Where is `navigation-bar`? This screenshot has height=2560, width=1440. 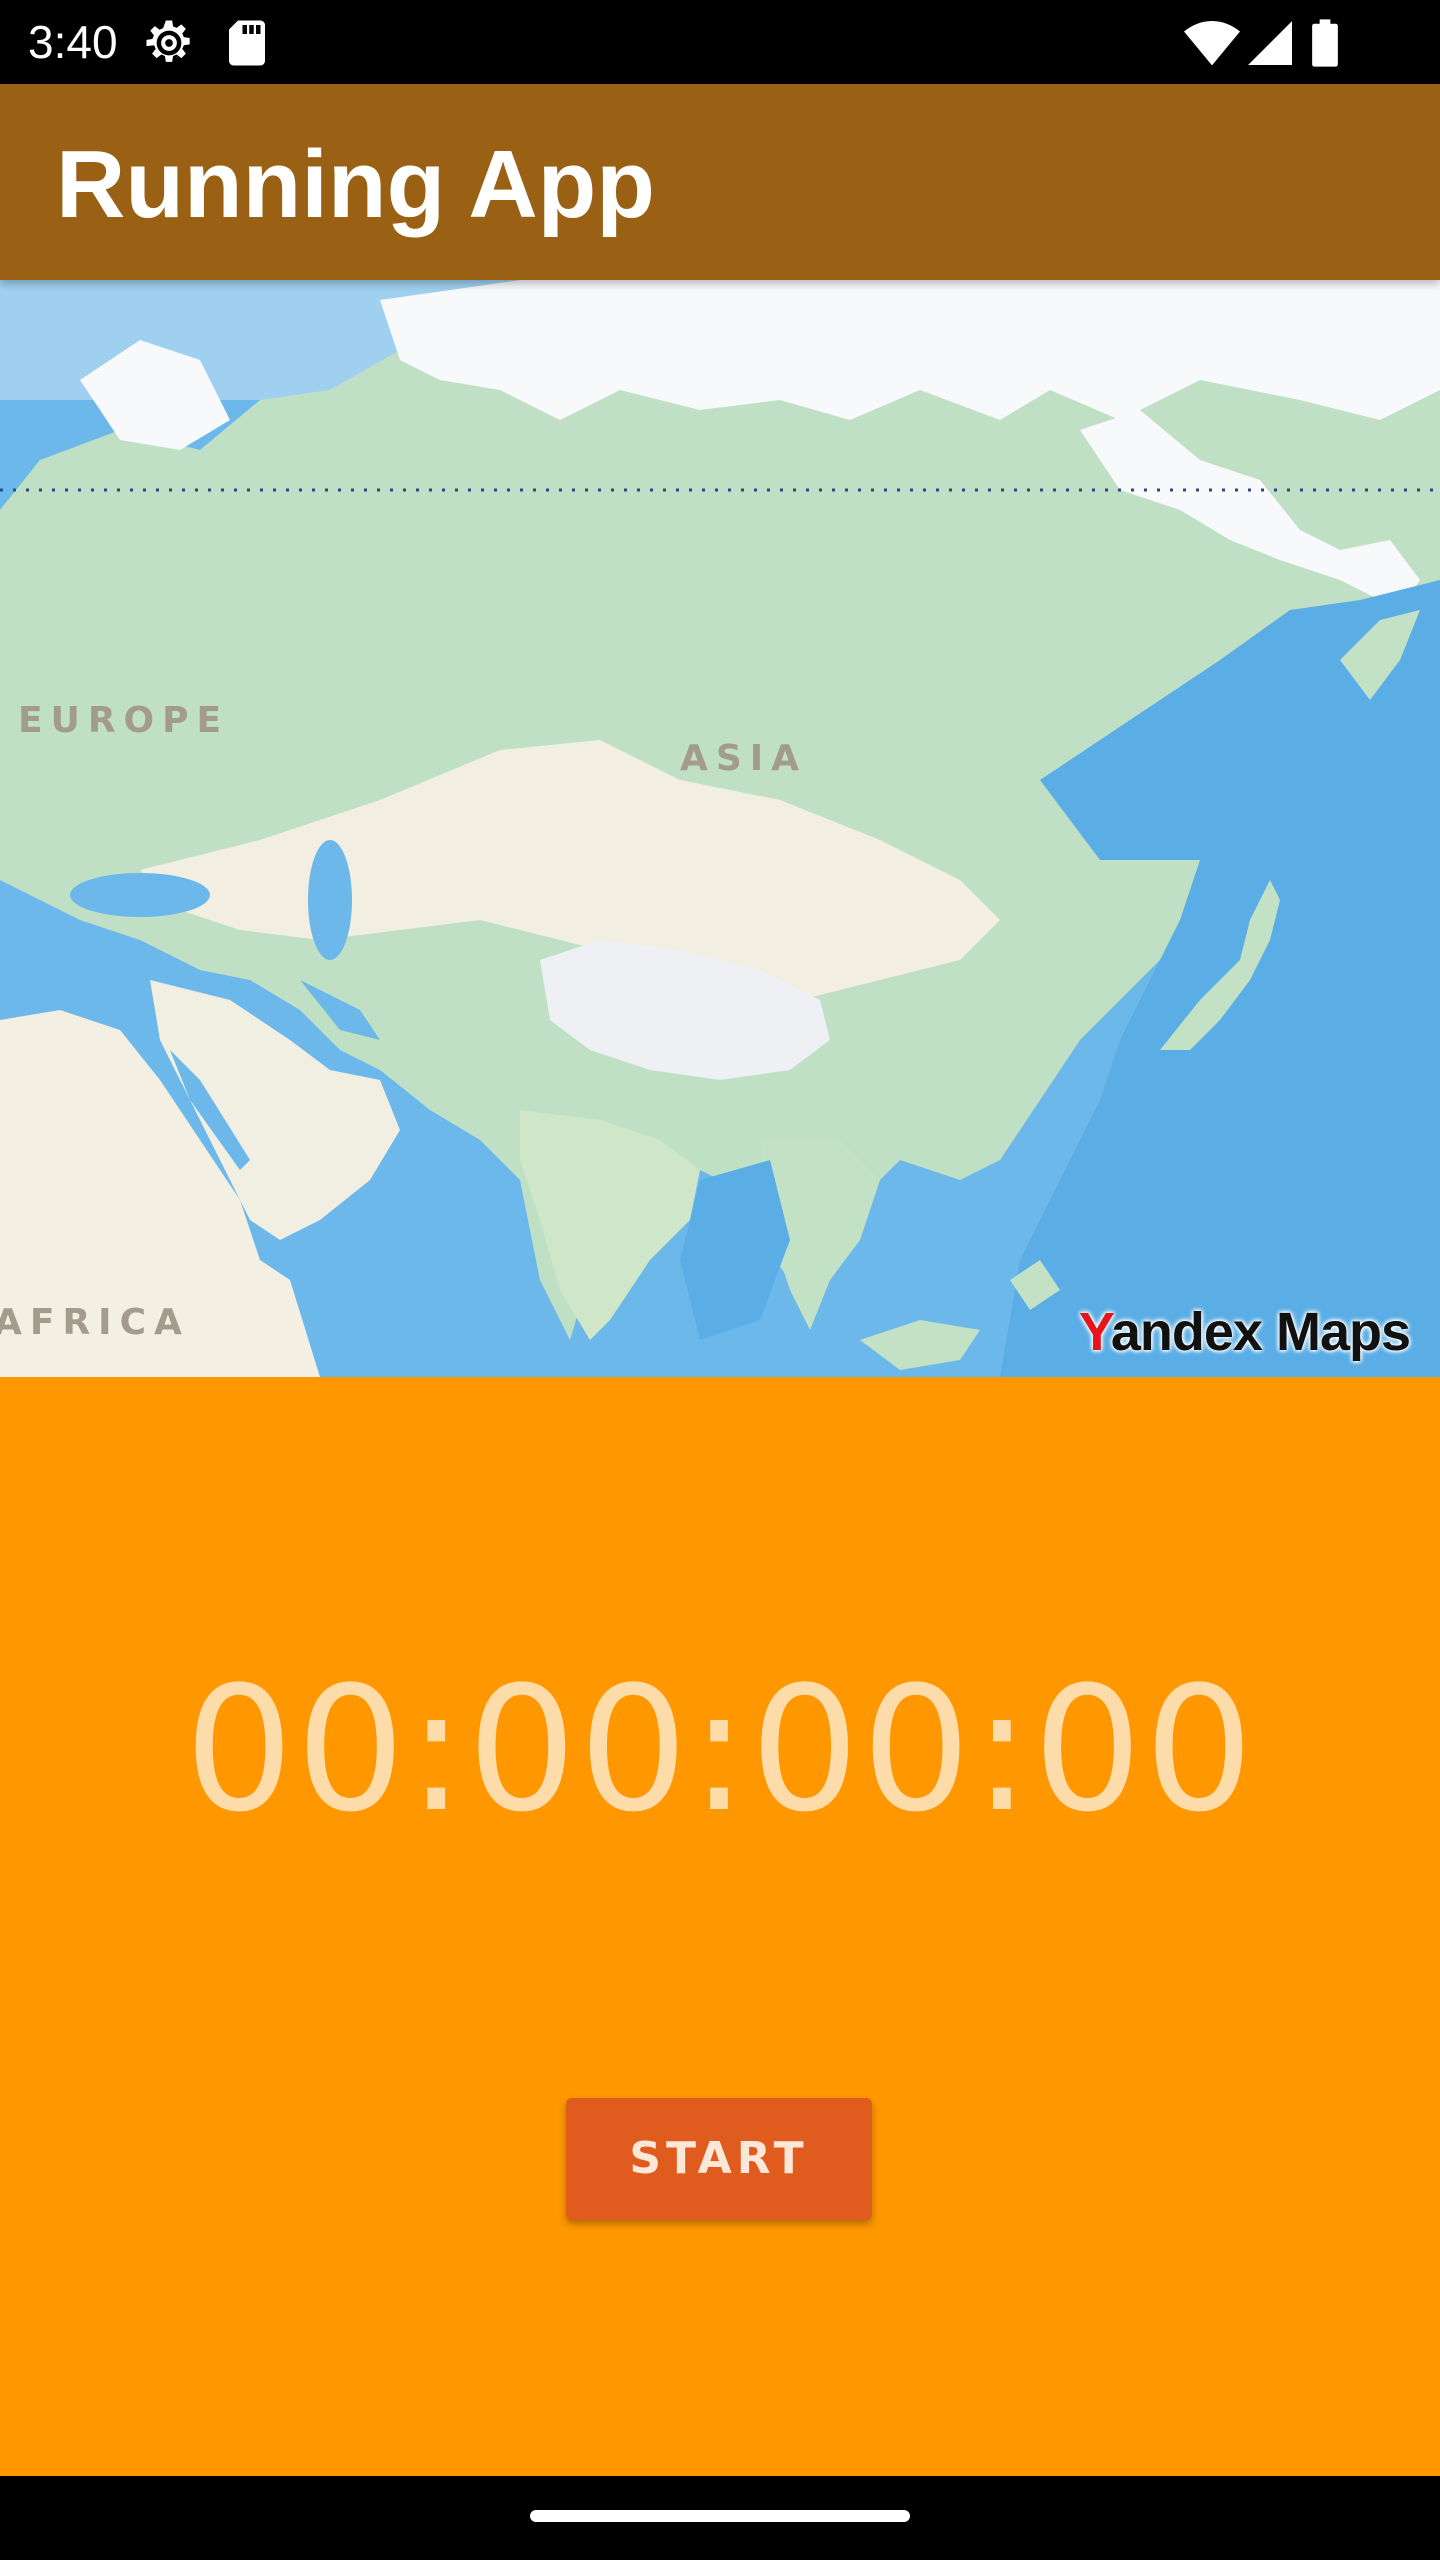 navigation-bar is located at coordinates (720, 2518).